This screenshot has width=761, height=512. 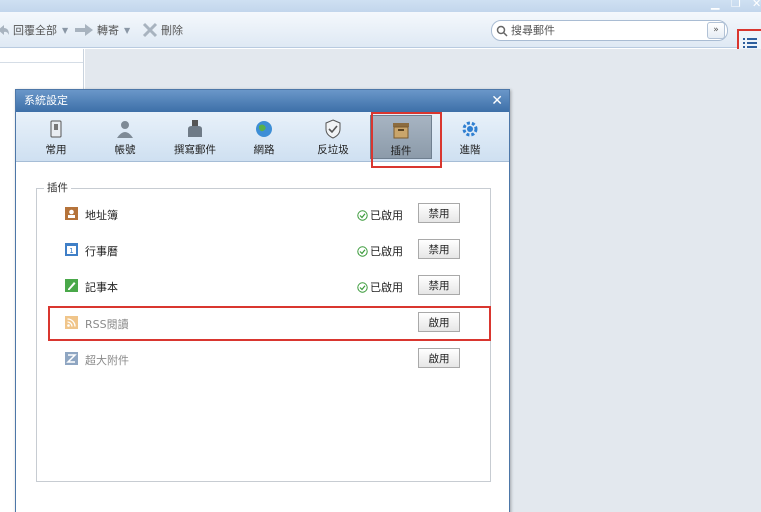 I want to click on tab-account: 帳號, so click(x=125, y=137).